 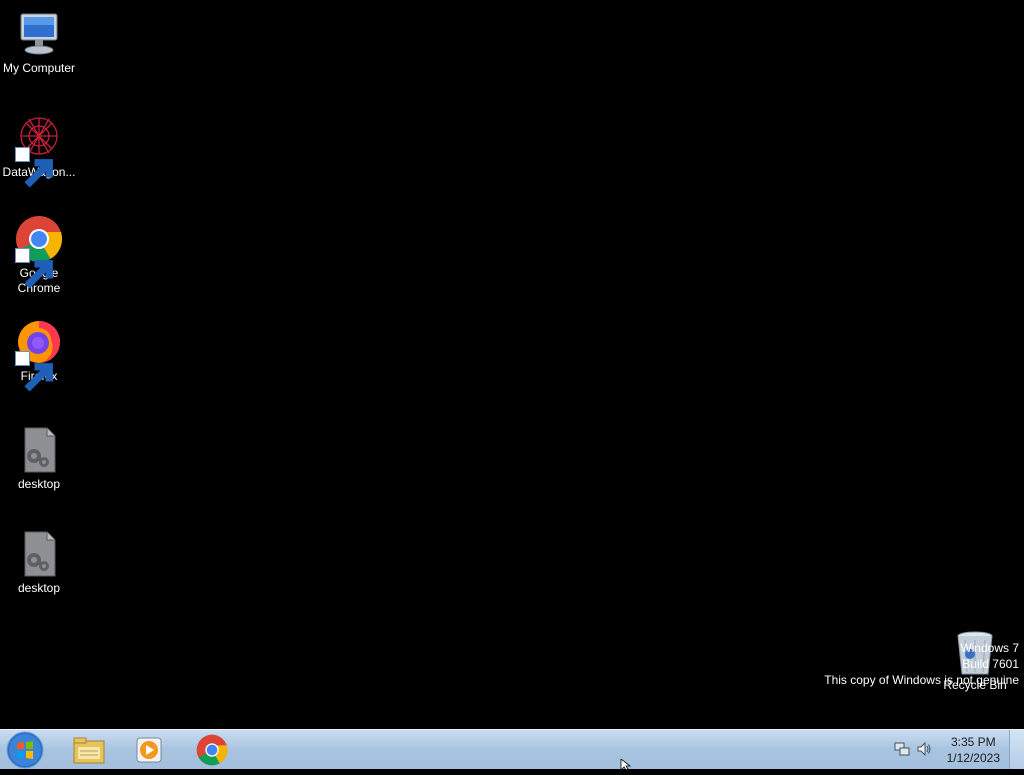 I want to click on system-tray: 3:35 PM 1/12/2023, so click(x=954, y=749).